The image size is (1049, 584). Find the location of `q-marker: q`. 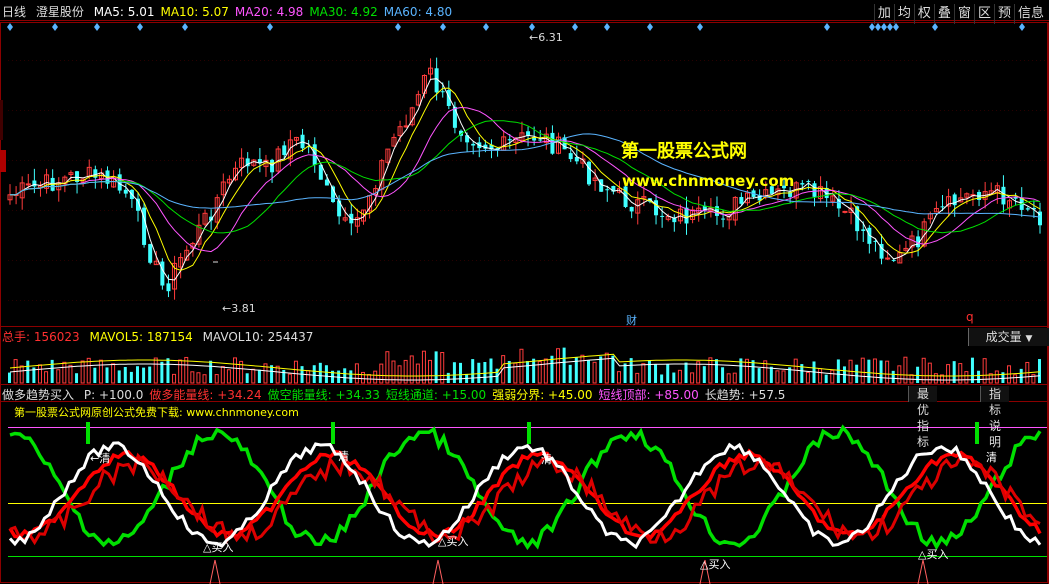

q-marker: q is located at coordinates (970, 317).